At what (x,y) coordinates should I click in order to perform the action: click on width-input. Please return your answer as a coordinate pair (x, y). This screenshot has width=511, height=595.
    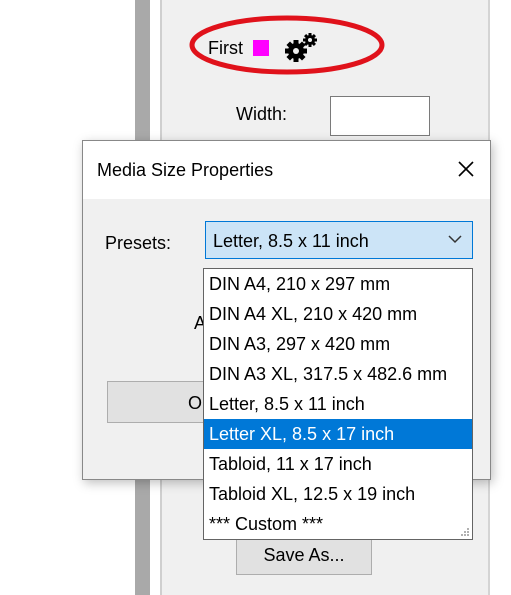
    Looking at the image, I should click on (380, 116).